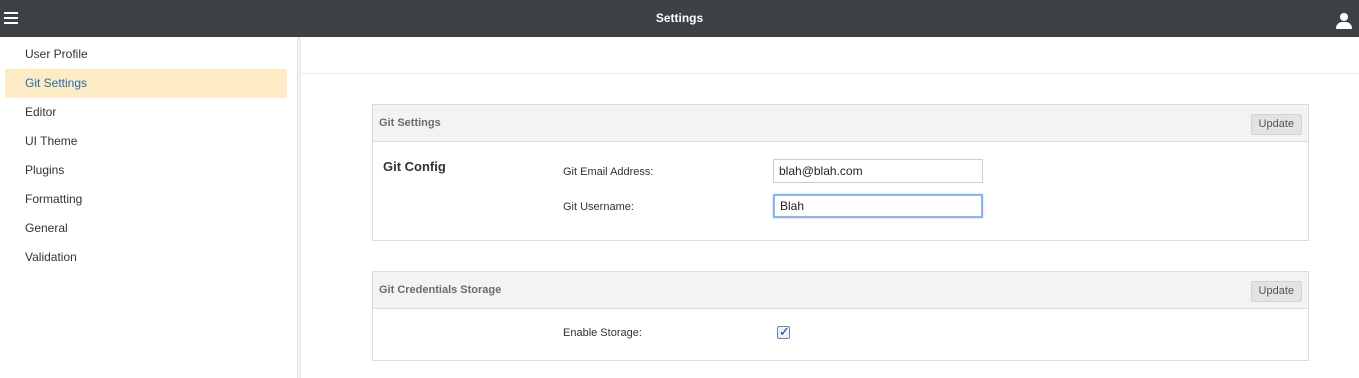 This screenshot has width=1359, height=378. Describe the element at coordinates (146, 199) in the screenshot. I see `sidebar-item-formatting: Formatting` at that location.